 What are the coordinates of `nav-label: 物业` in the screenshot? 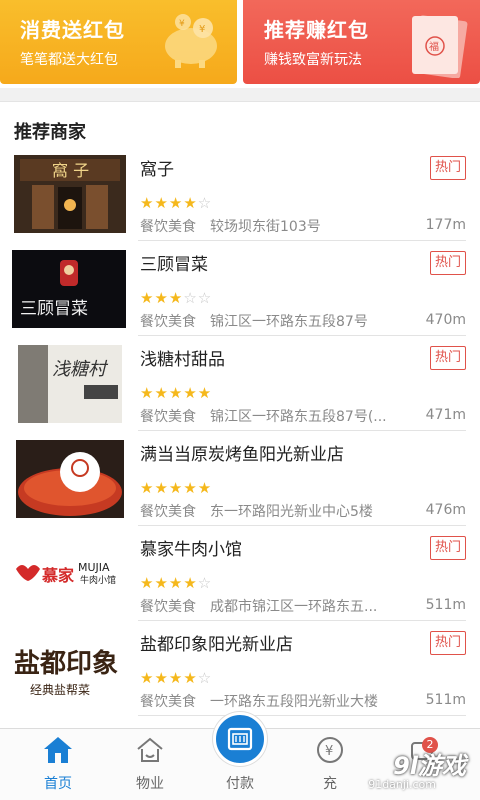 It's located at (150, 784).